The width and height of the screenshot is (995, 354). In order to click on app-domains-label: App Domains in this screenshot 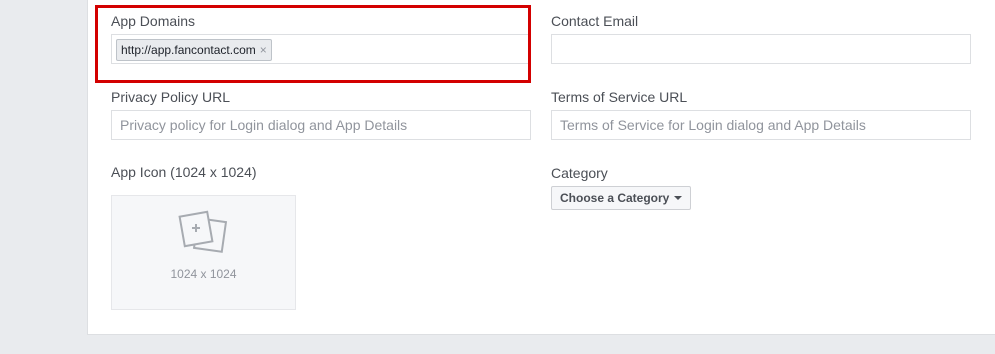, I will do `click(153, 21)`.